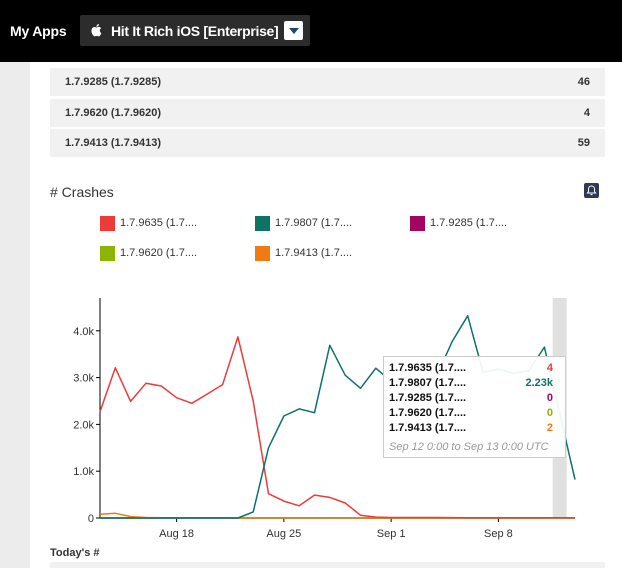 Image resolution: width=622 pixels, height=568 pixels. What do you see at coordinates (283, 534) in the screenshot?
I see `x-tick-label: Aug 25` at bounding box center [283, 534].